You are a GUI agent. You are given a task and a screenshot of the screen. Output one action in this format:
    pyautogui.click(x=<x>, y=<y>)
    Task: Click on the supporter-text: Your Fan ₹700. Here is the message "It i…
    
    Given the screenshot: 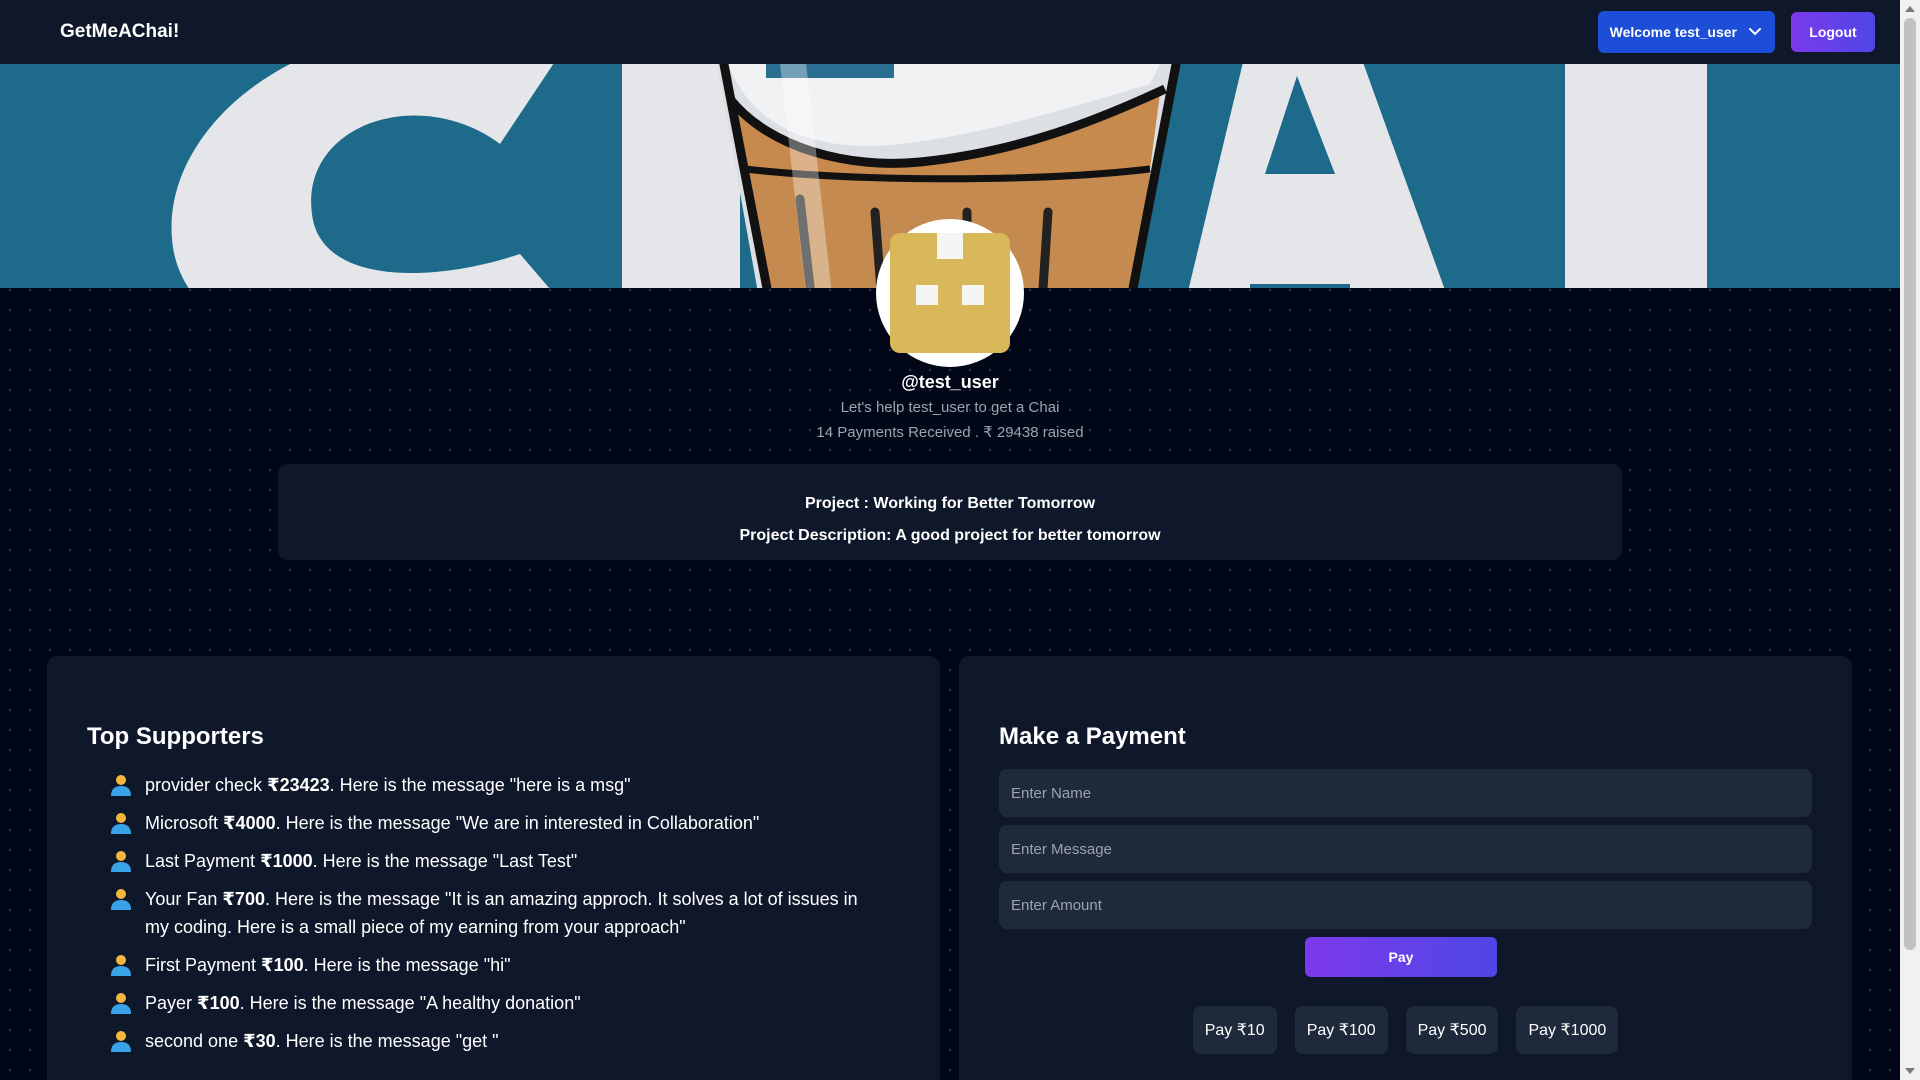 What is the action you would take?
    pyautogui.click(x=515, y=913)
    